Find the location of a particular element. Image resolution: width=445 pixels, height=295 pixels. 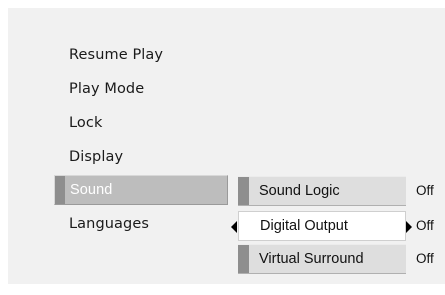

virtual-surround-value: Off is located at coordinates (425, 258).